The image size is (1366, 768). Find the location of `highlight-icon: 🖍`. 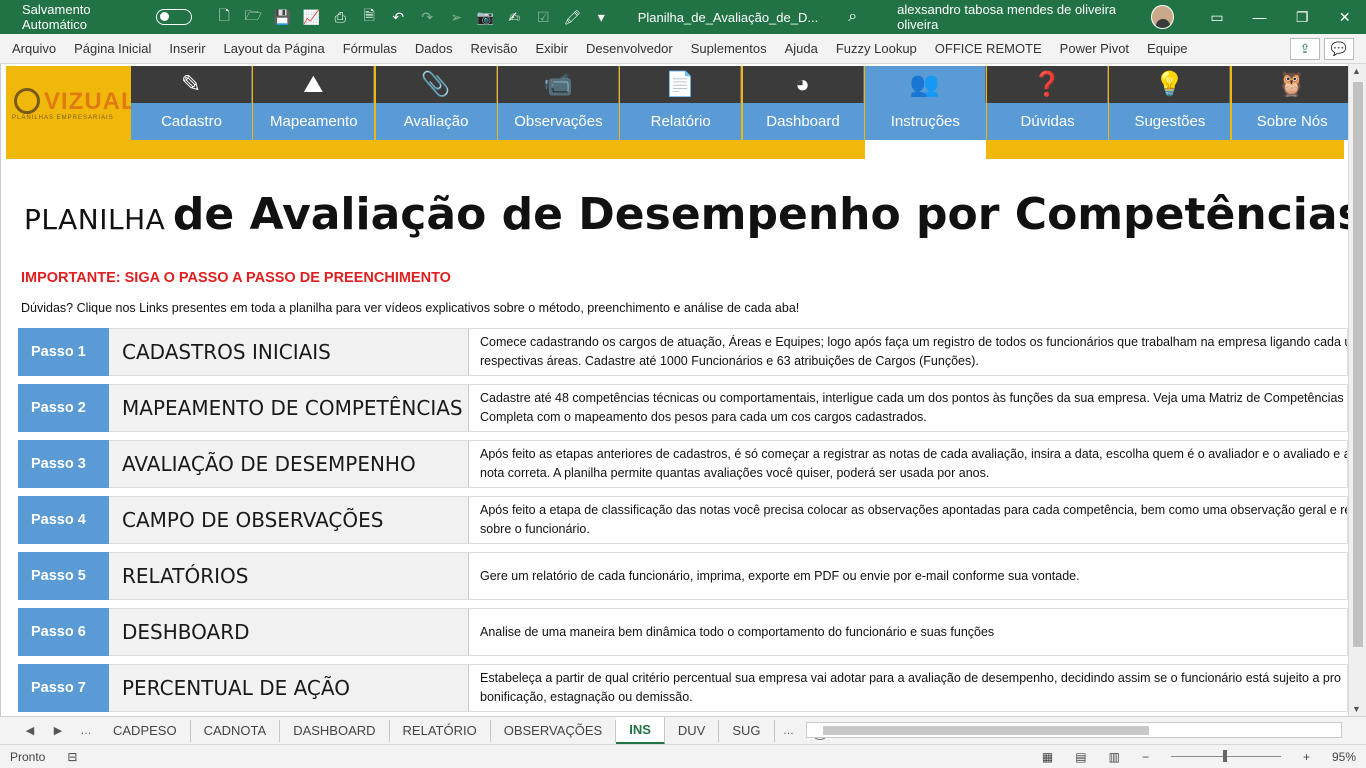

highlight-icon: 🖍 is located at coordinates (572, 17).